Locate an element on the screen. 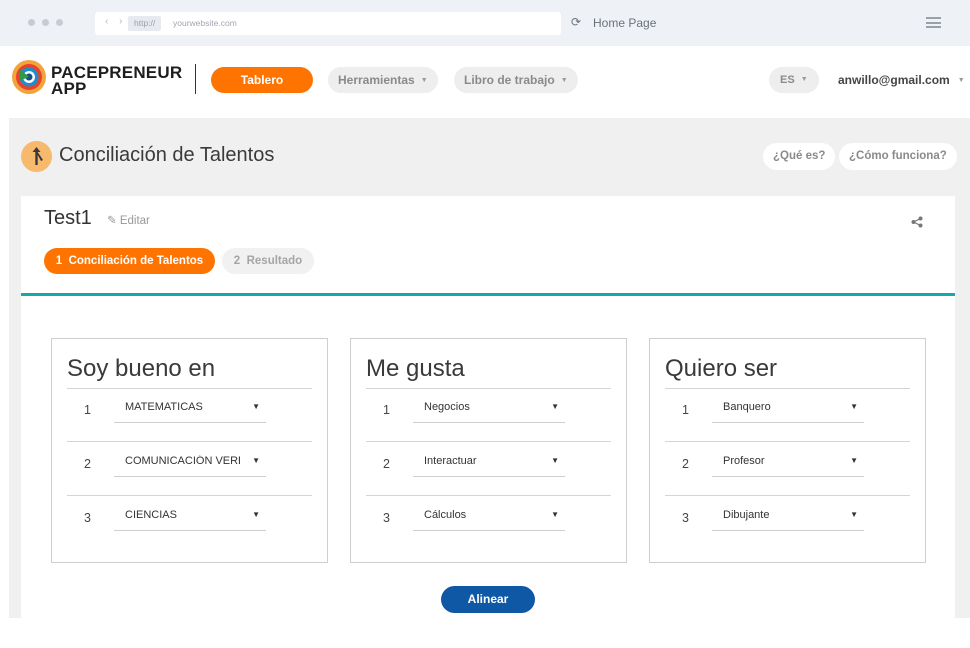 The width and height of the screenshot is (970, 648). select-field: CIENCIAS ▼ is located at coordinates (190, 513).